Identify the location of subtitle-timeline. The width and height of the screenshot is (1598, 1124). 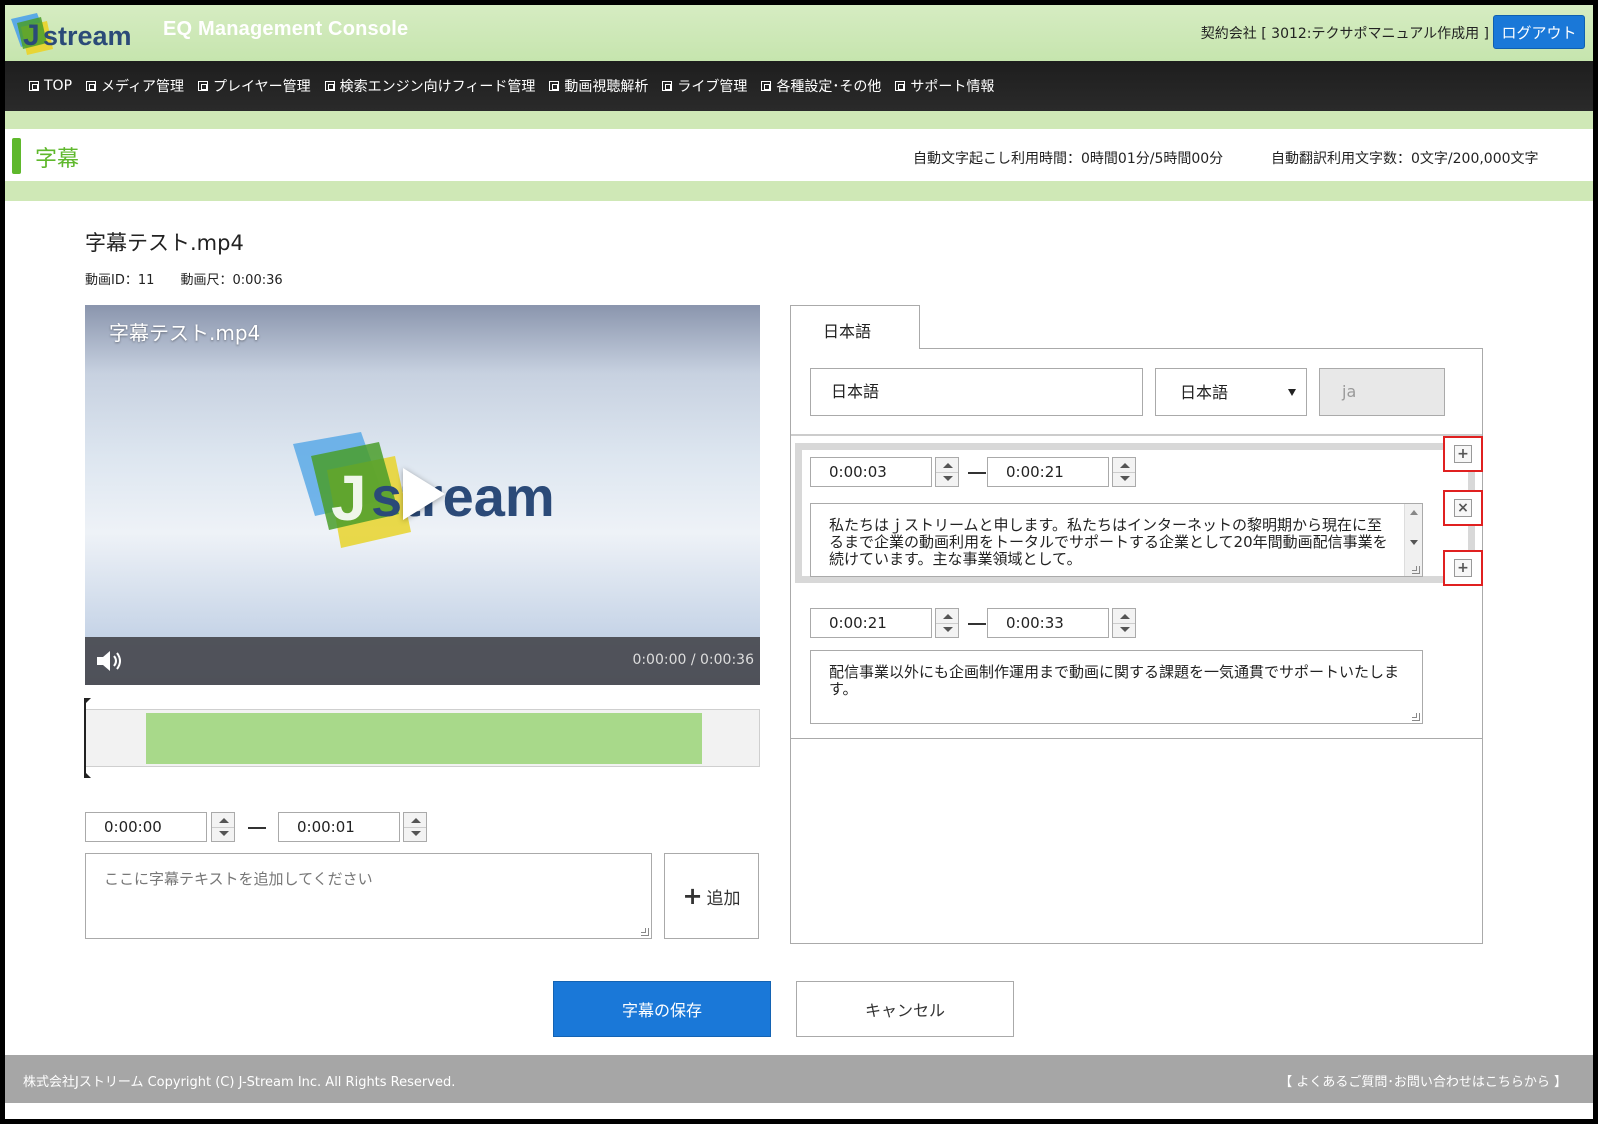
(422, 738).